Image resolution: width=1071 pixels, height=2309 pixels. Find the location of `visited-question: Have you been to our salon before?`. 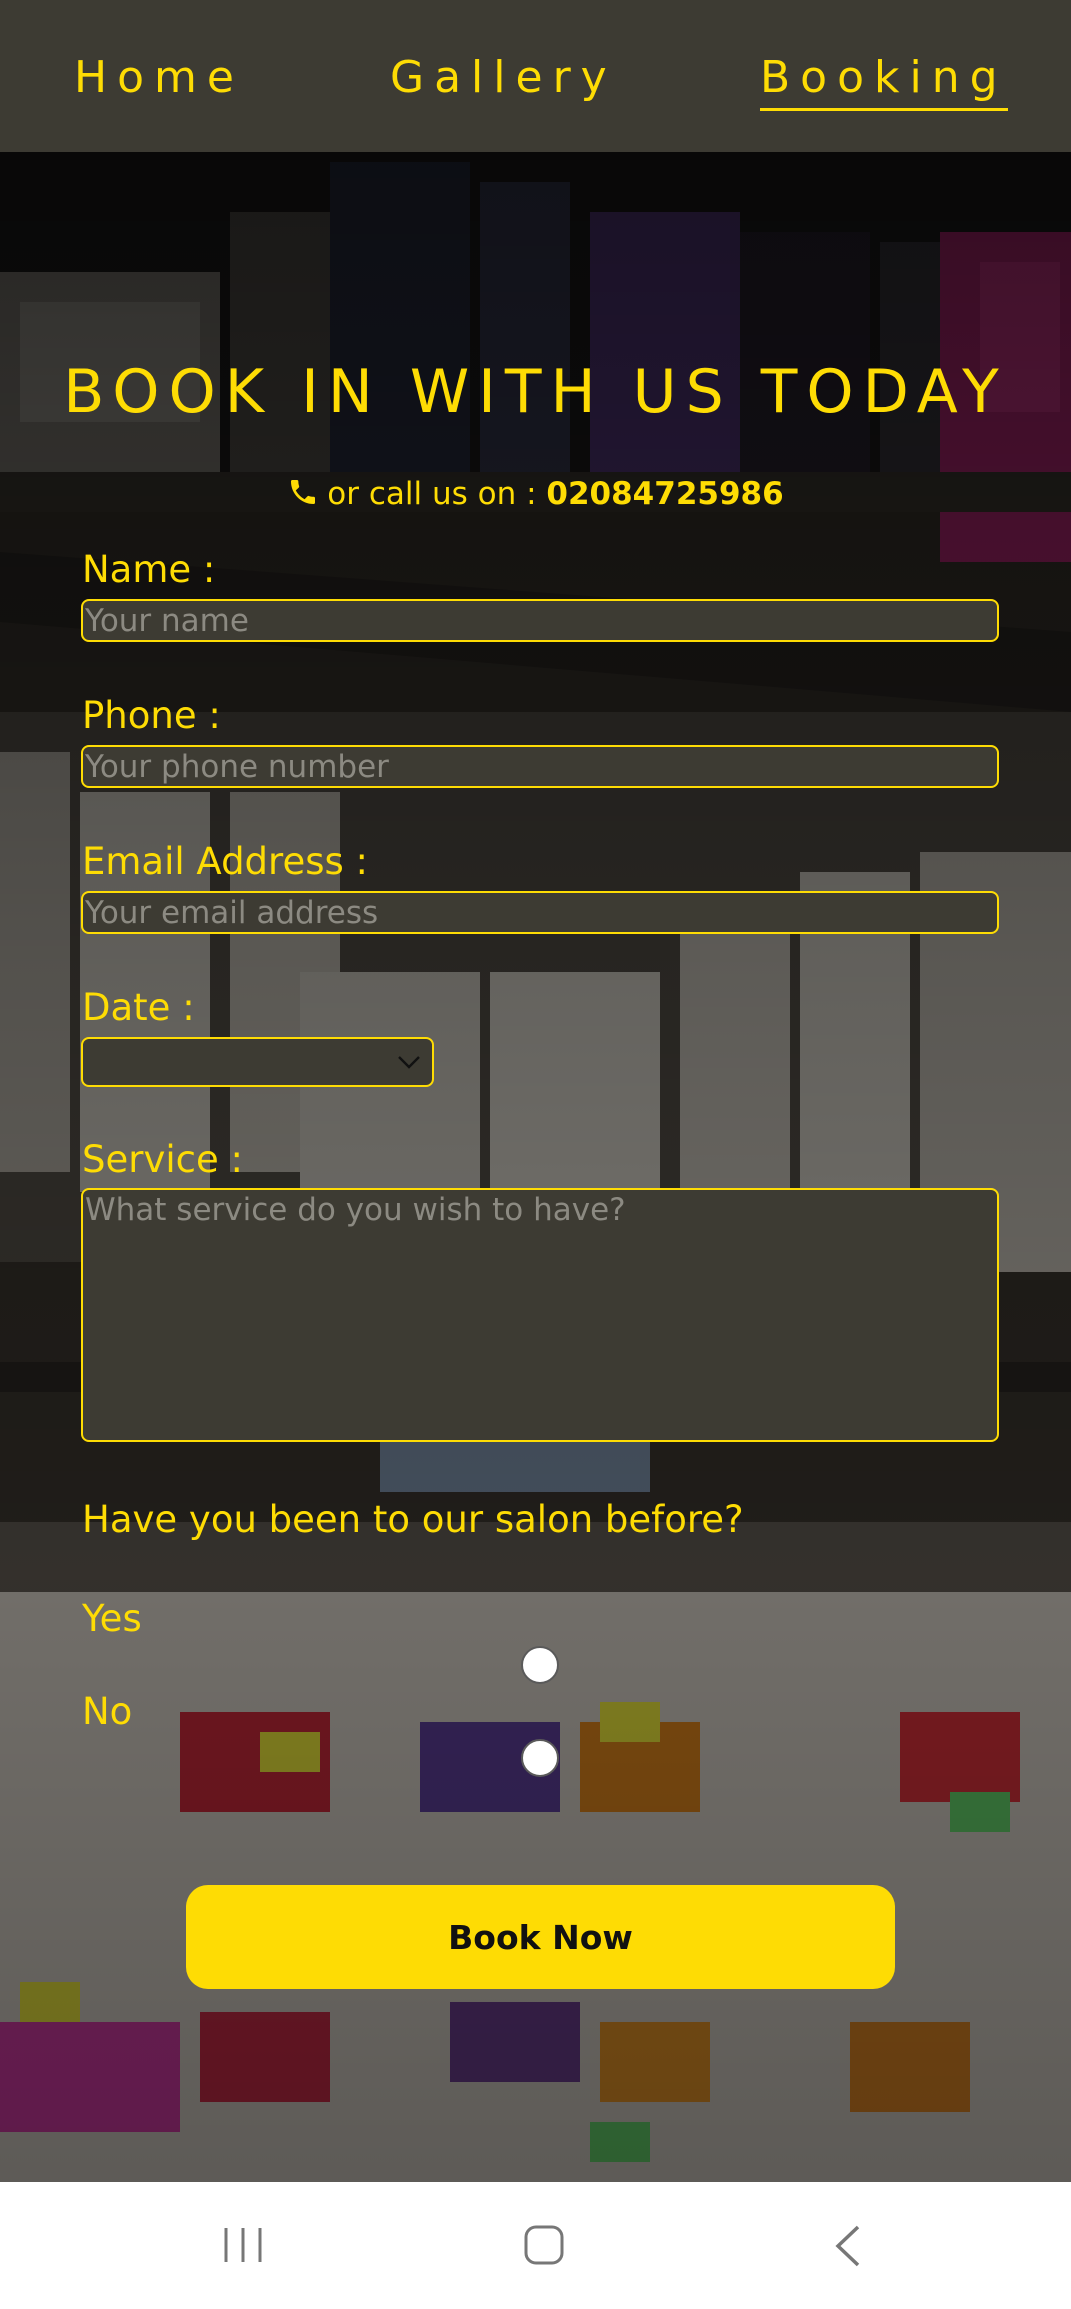

visited-question: Have you been to our salon before? is located at coordinates (413, 1519).